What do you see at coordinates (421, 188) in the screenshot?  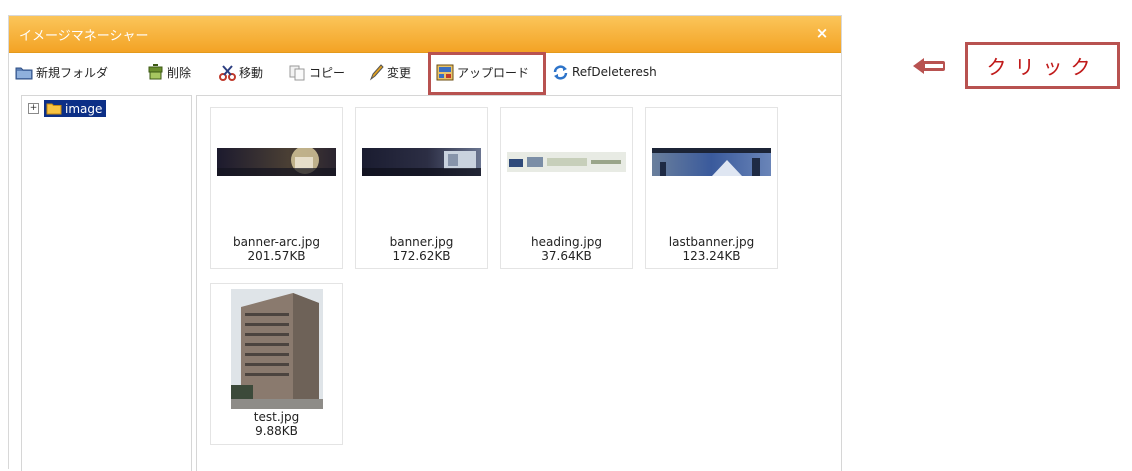 I see `file-tile: banner.jpg 172.62KB` at bounding box center [421, 188].